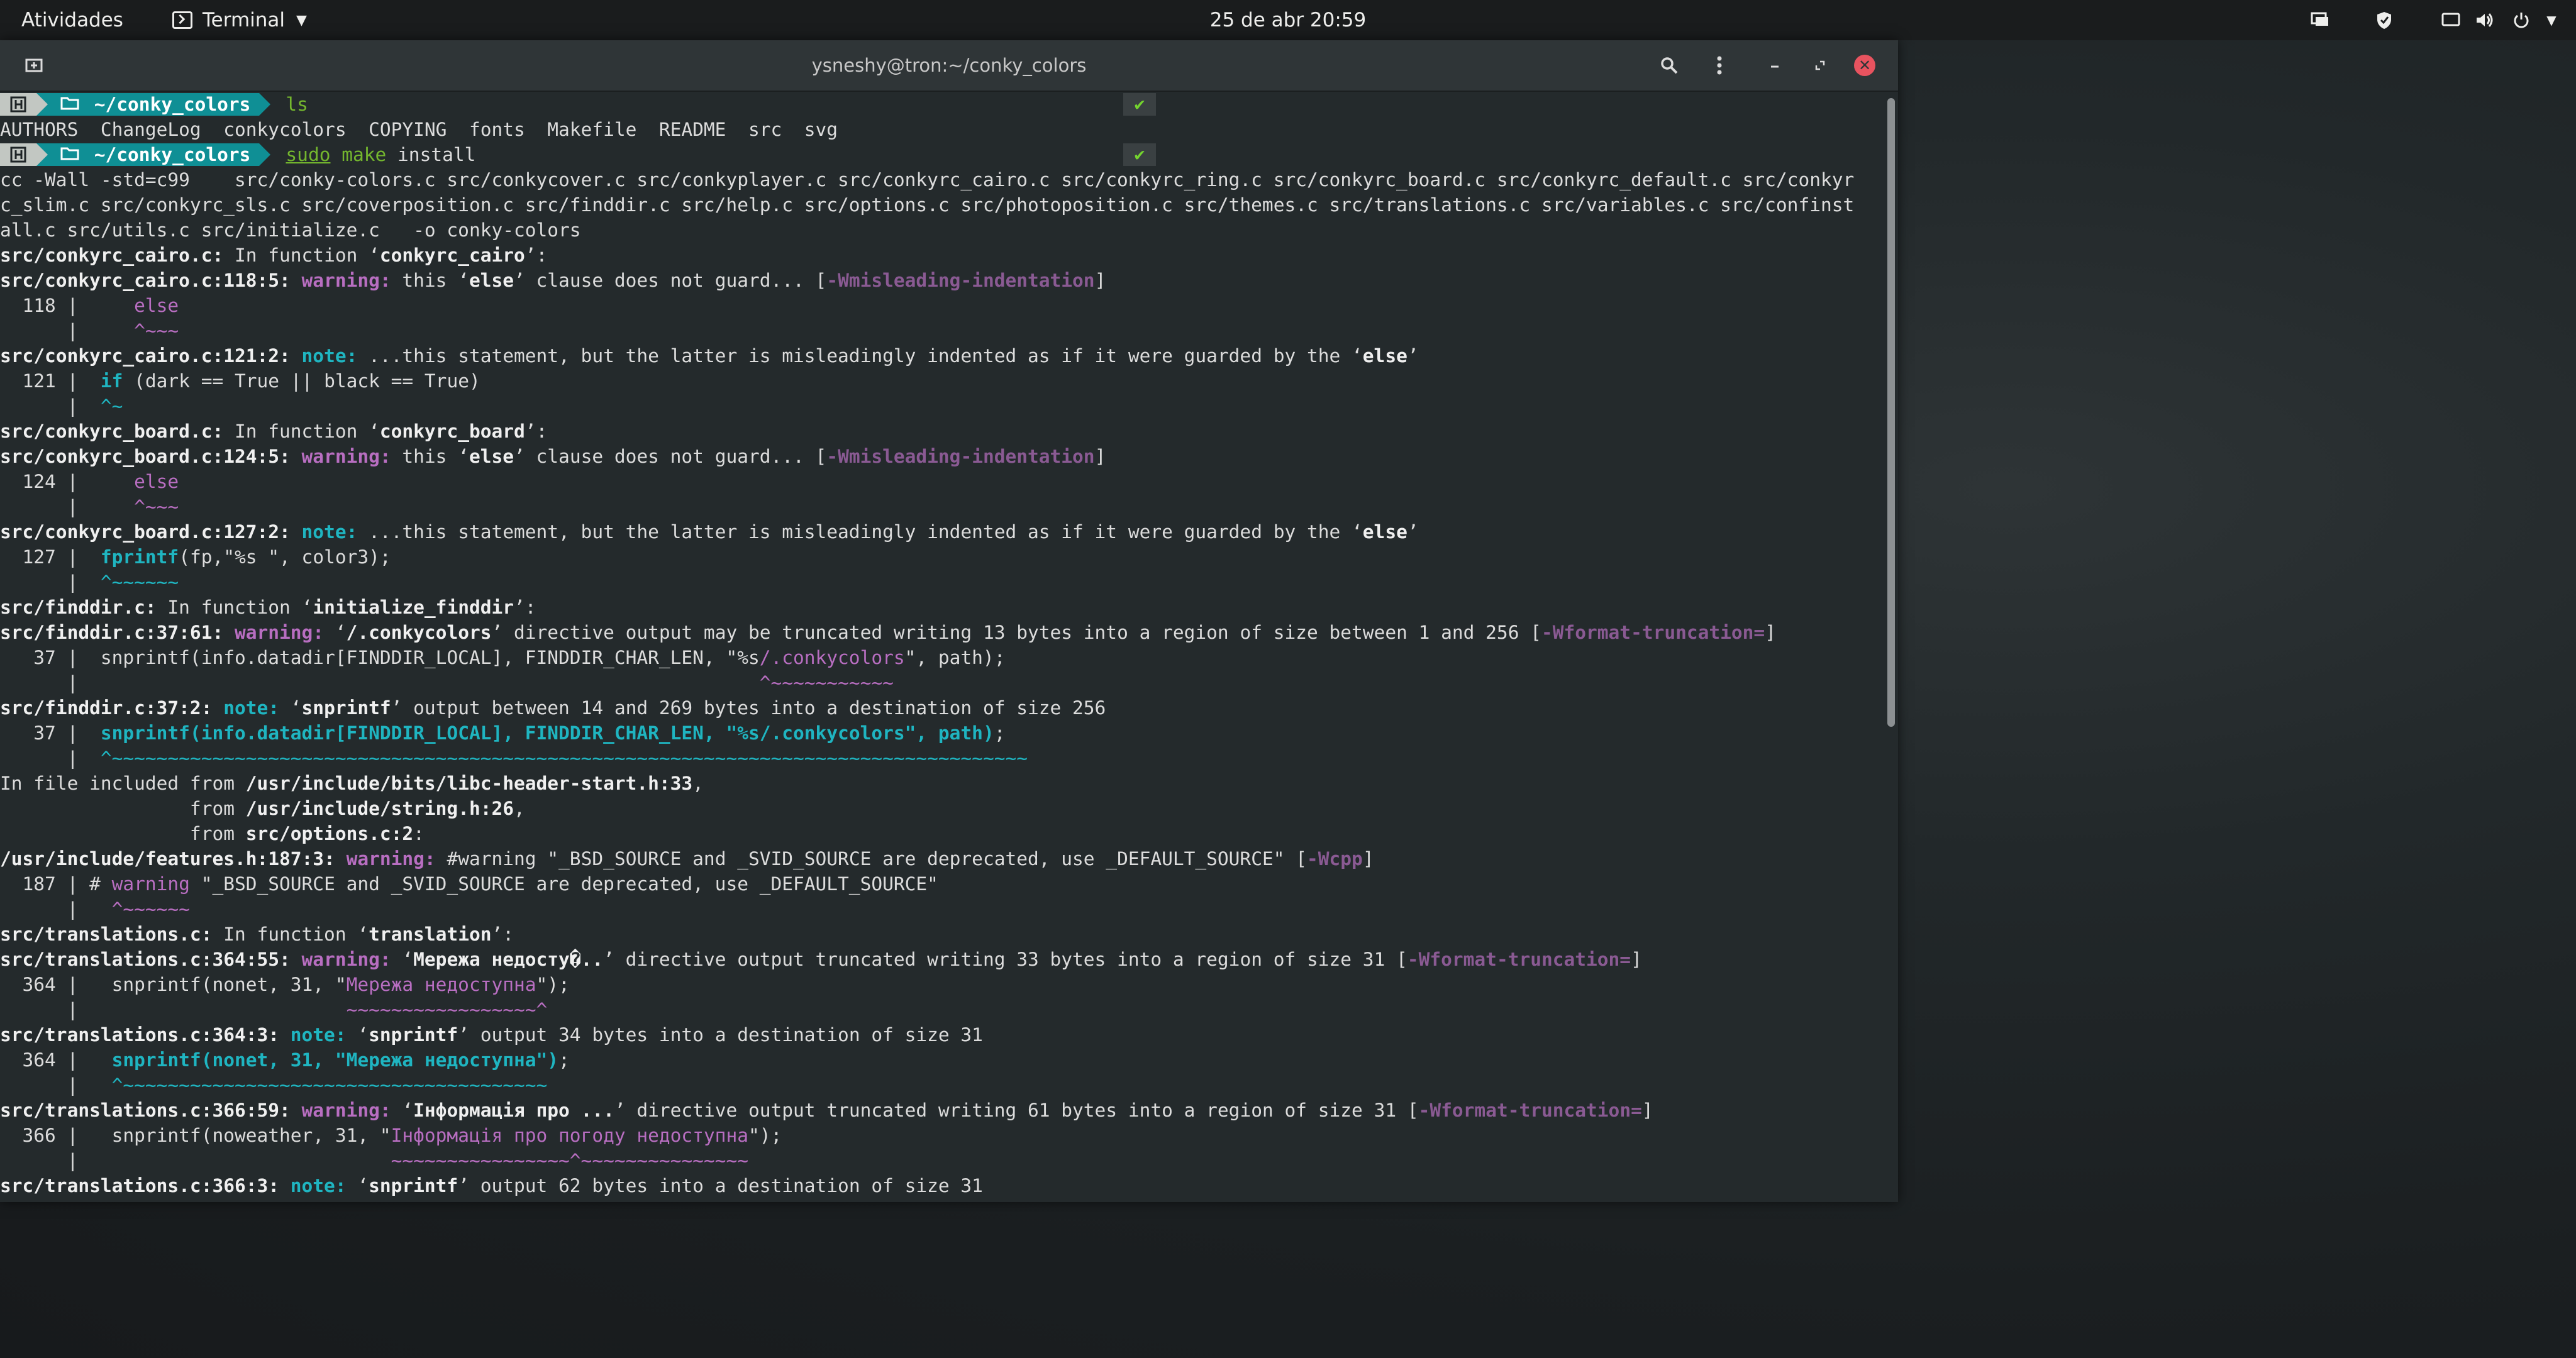 This screenshot has width=2576, height=1358. I want to click on checkmark-icon: ✔, so click(1139, 154).